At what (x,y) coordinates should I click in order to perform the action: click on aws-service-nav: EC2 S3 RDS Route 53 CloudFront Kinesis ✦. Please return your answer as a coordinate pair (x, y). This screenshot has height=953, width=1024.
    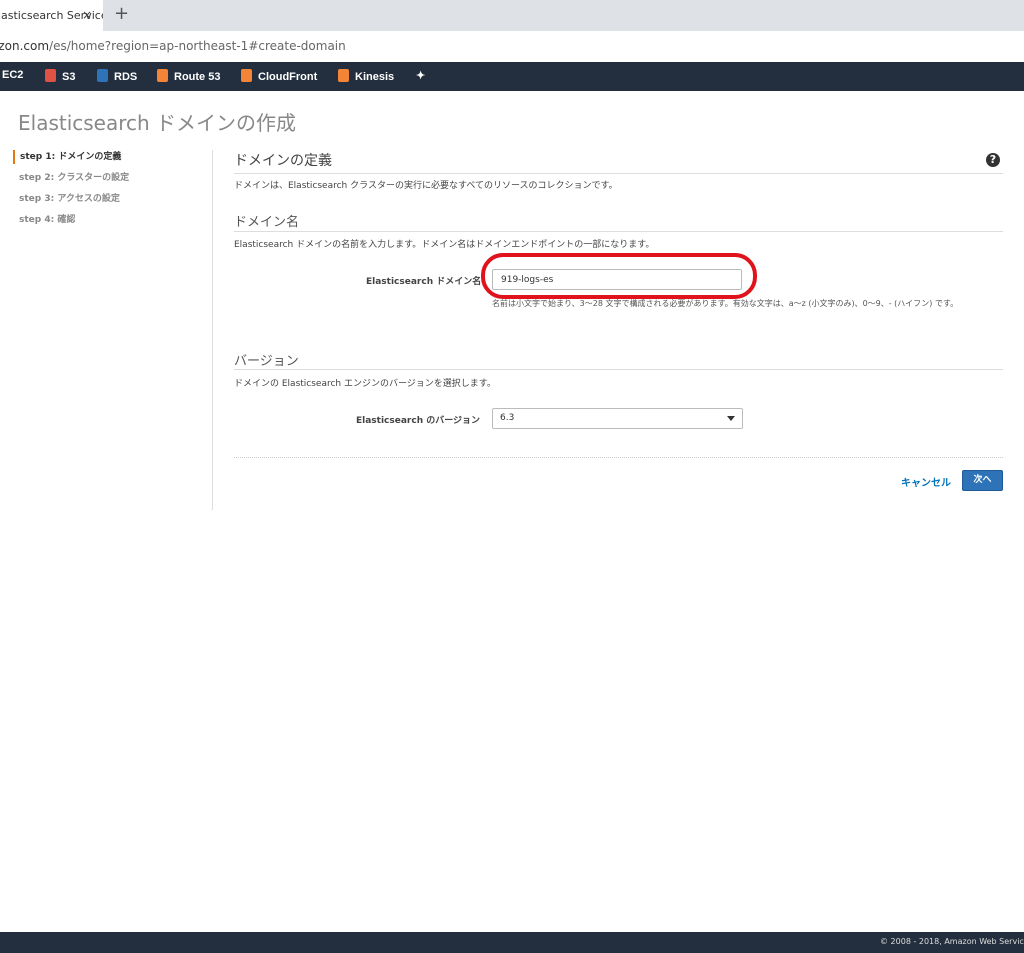
    Looking at the image, I should click on (512, 76).